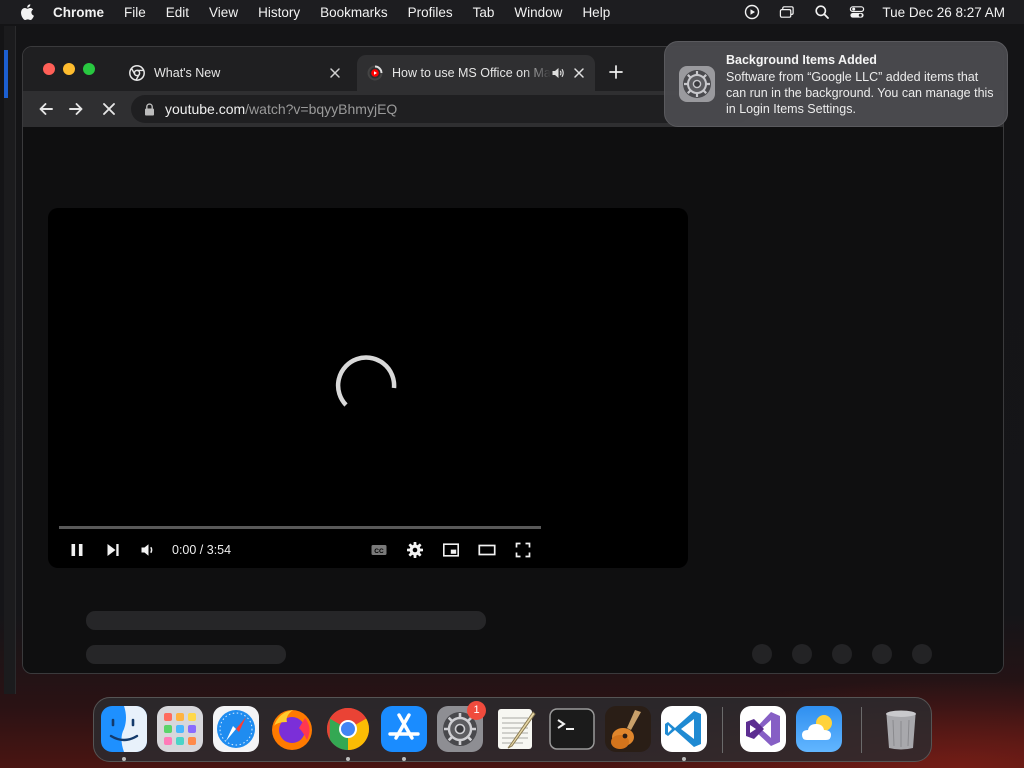  What do you see at coordinates (763, 729) in the screenshot?
I see `dock-visual-studio-icon` at bounding box center [763, 729].